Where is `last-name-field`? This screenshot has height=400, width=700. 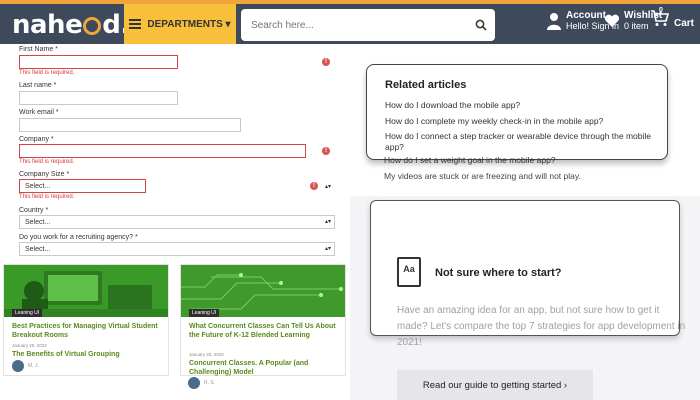 last-name-field is located at coordinates (98, 98).